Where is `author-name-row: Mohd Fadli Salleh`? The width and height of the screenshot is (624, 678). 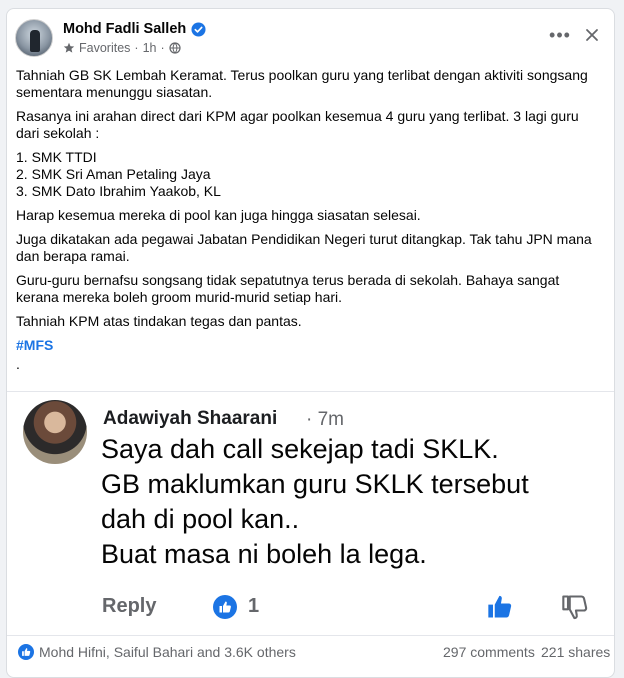 author-name-row: Mohd Fadli Salleh is located at coordinates (134, 29).